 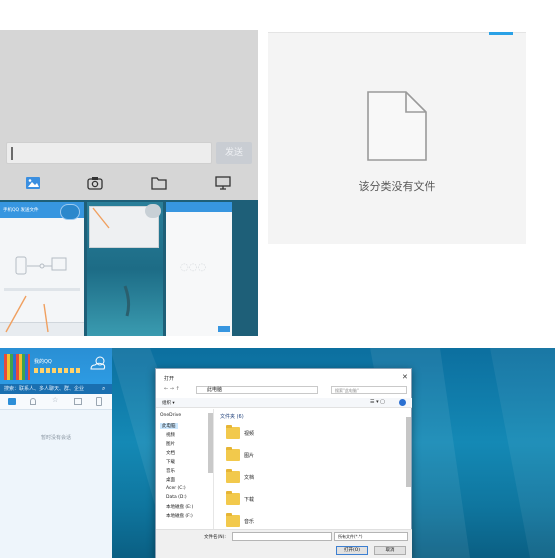 I want to click on folder-label: 文档, so click(x=249, y=477).